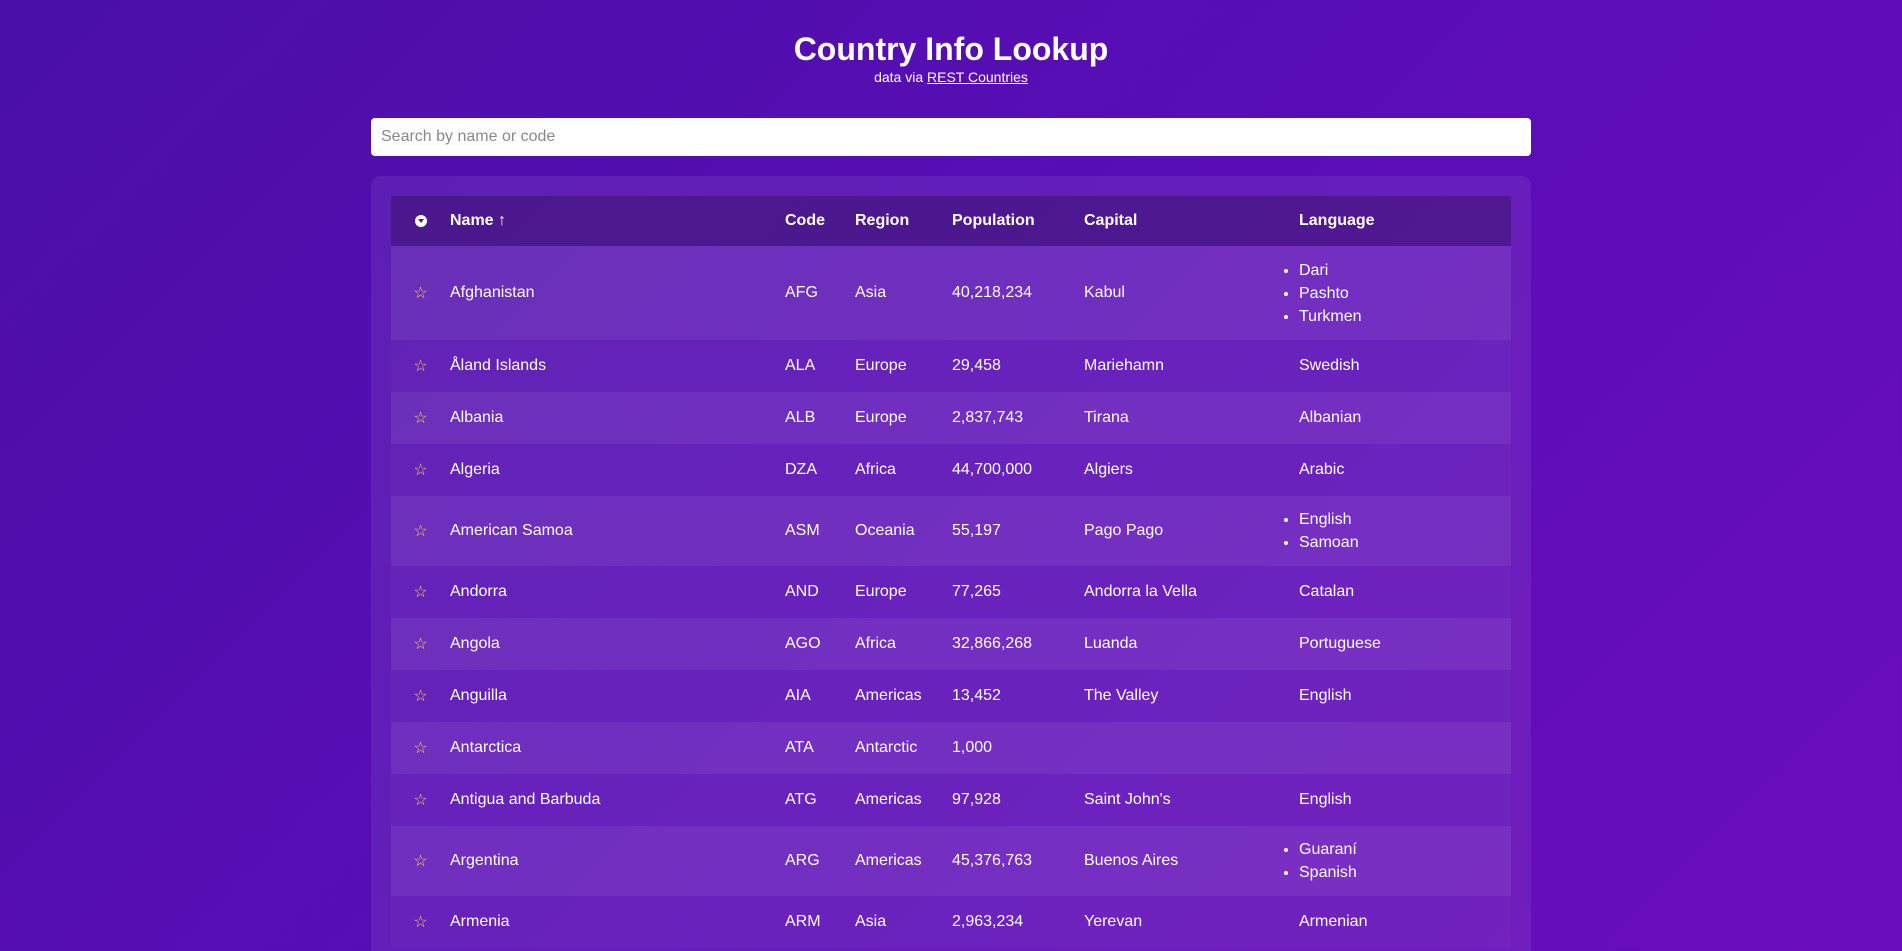  I want to click on country-language-cell: Armenian, so click(1405, 922).